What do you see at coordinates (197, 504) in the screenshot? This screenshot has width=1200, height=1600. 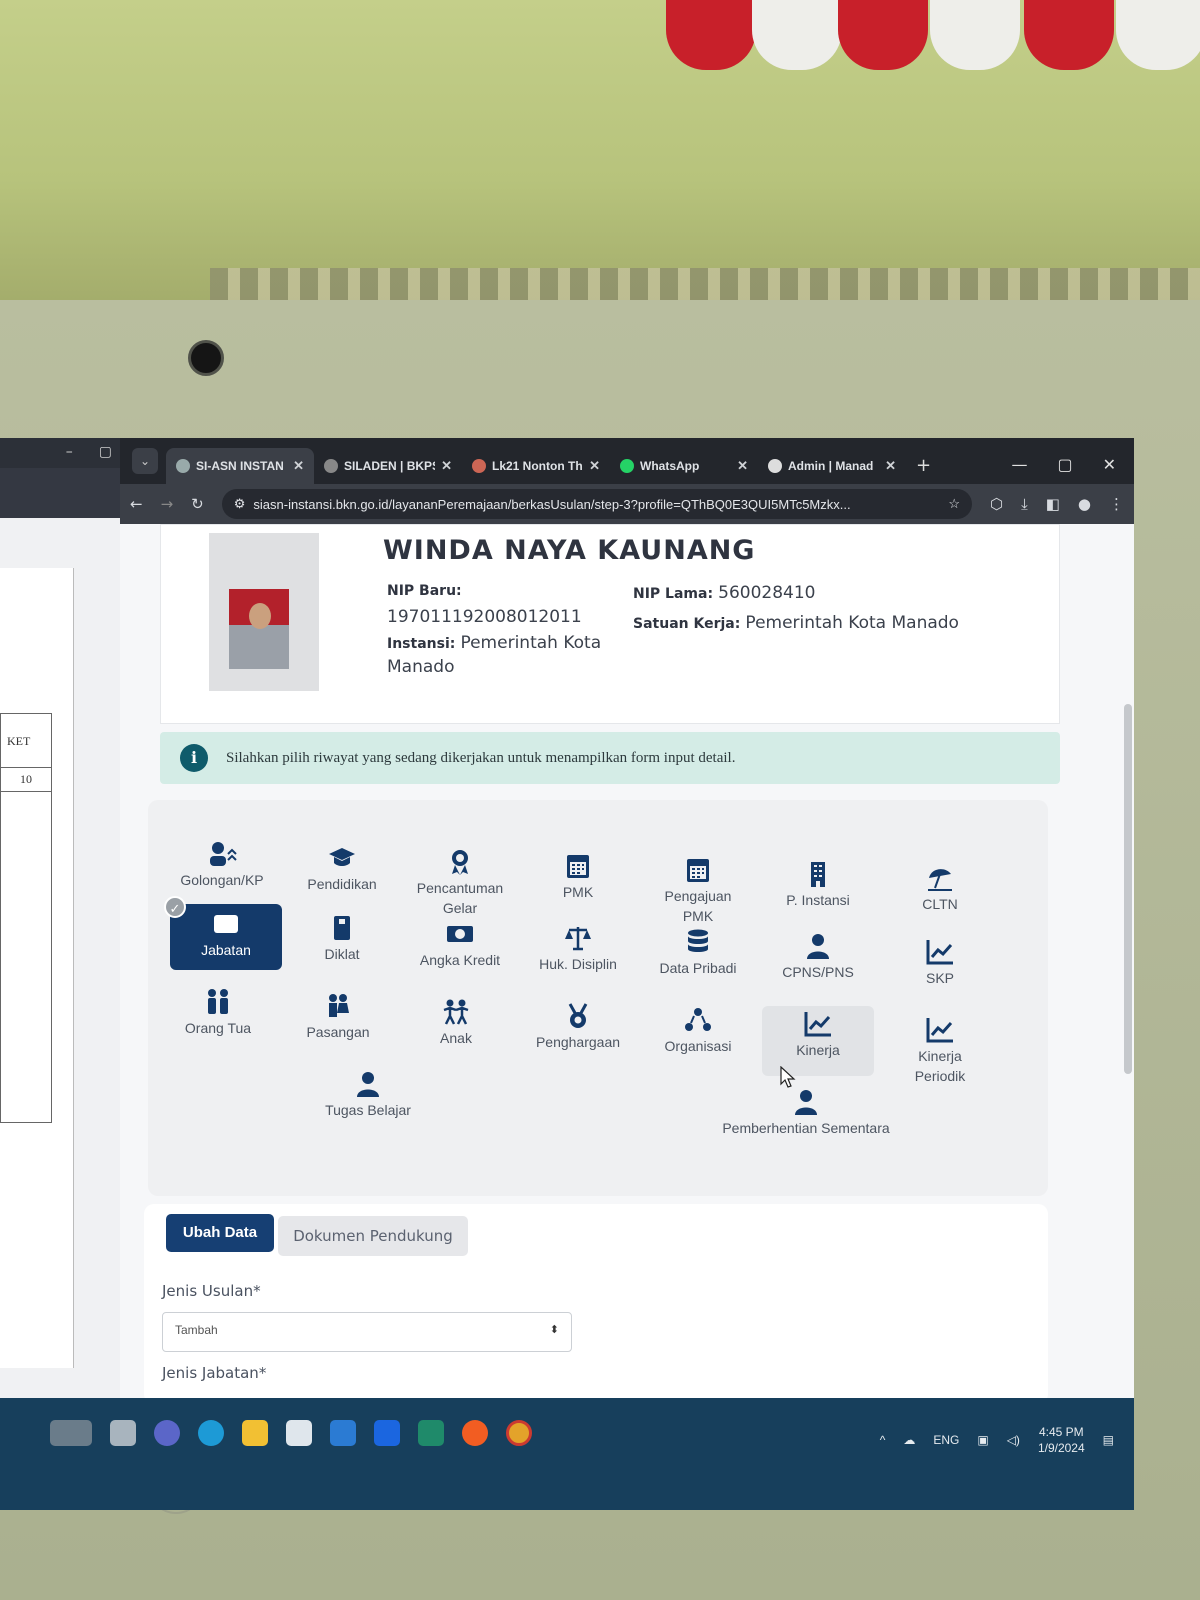 I see `reload-icon: ↻` at bounding box center [197, 504].